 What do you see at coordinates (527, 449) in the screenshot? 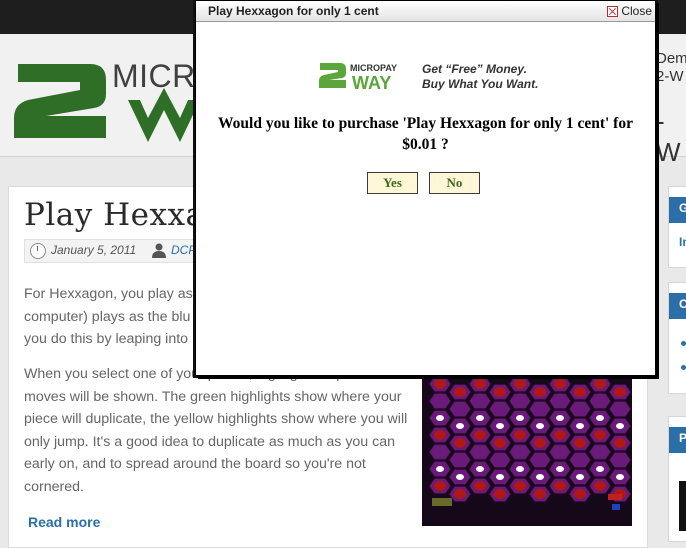
I see `hexxagon-screenshot` at bounding box center [527, 449].